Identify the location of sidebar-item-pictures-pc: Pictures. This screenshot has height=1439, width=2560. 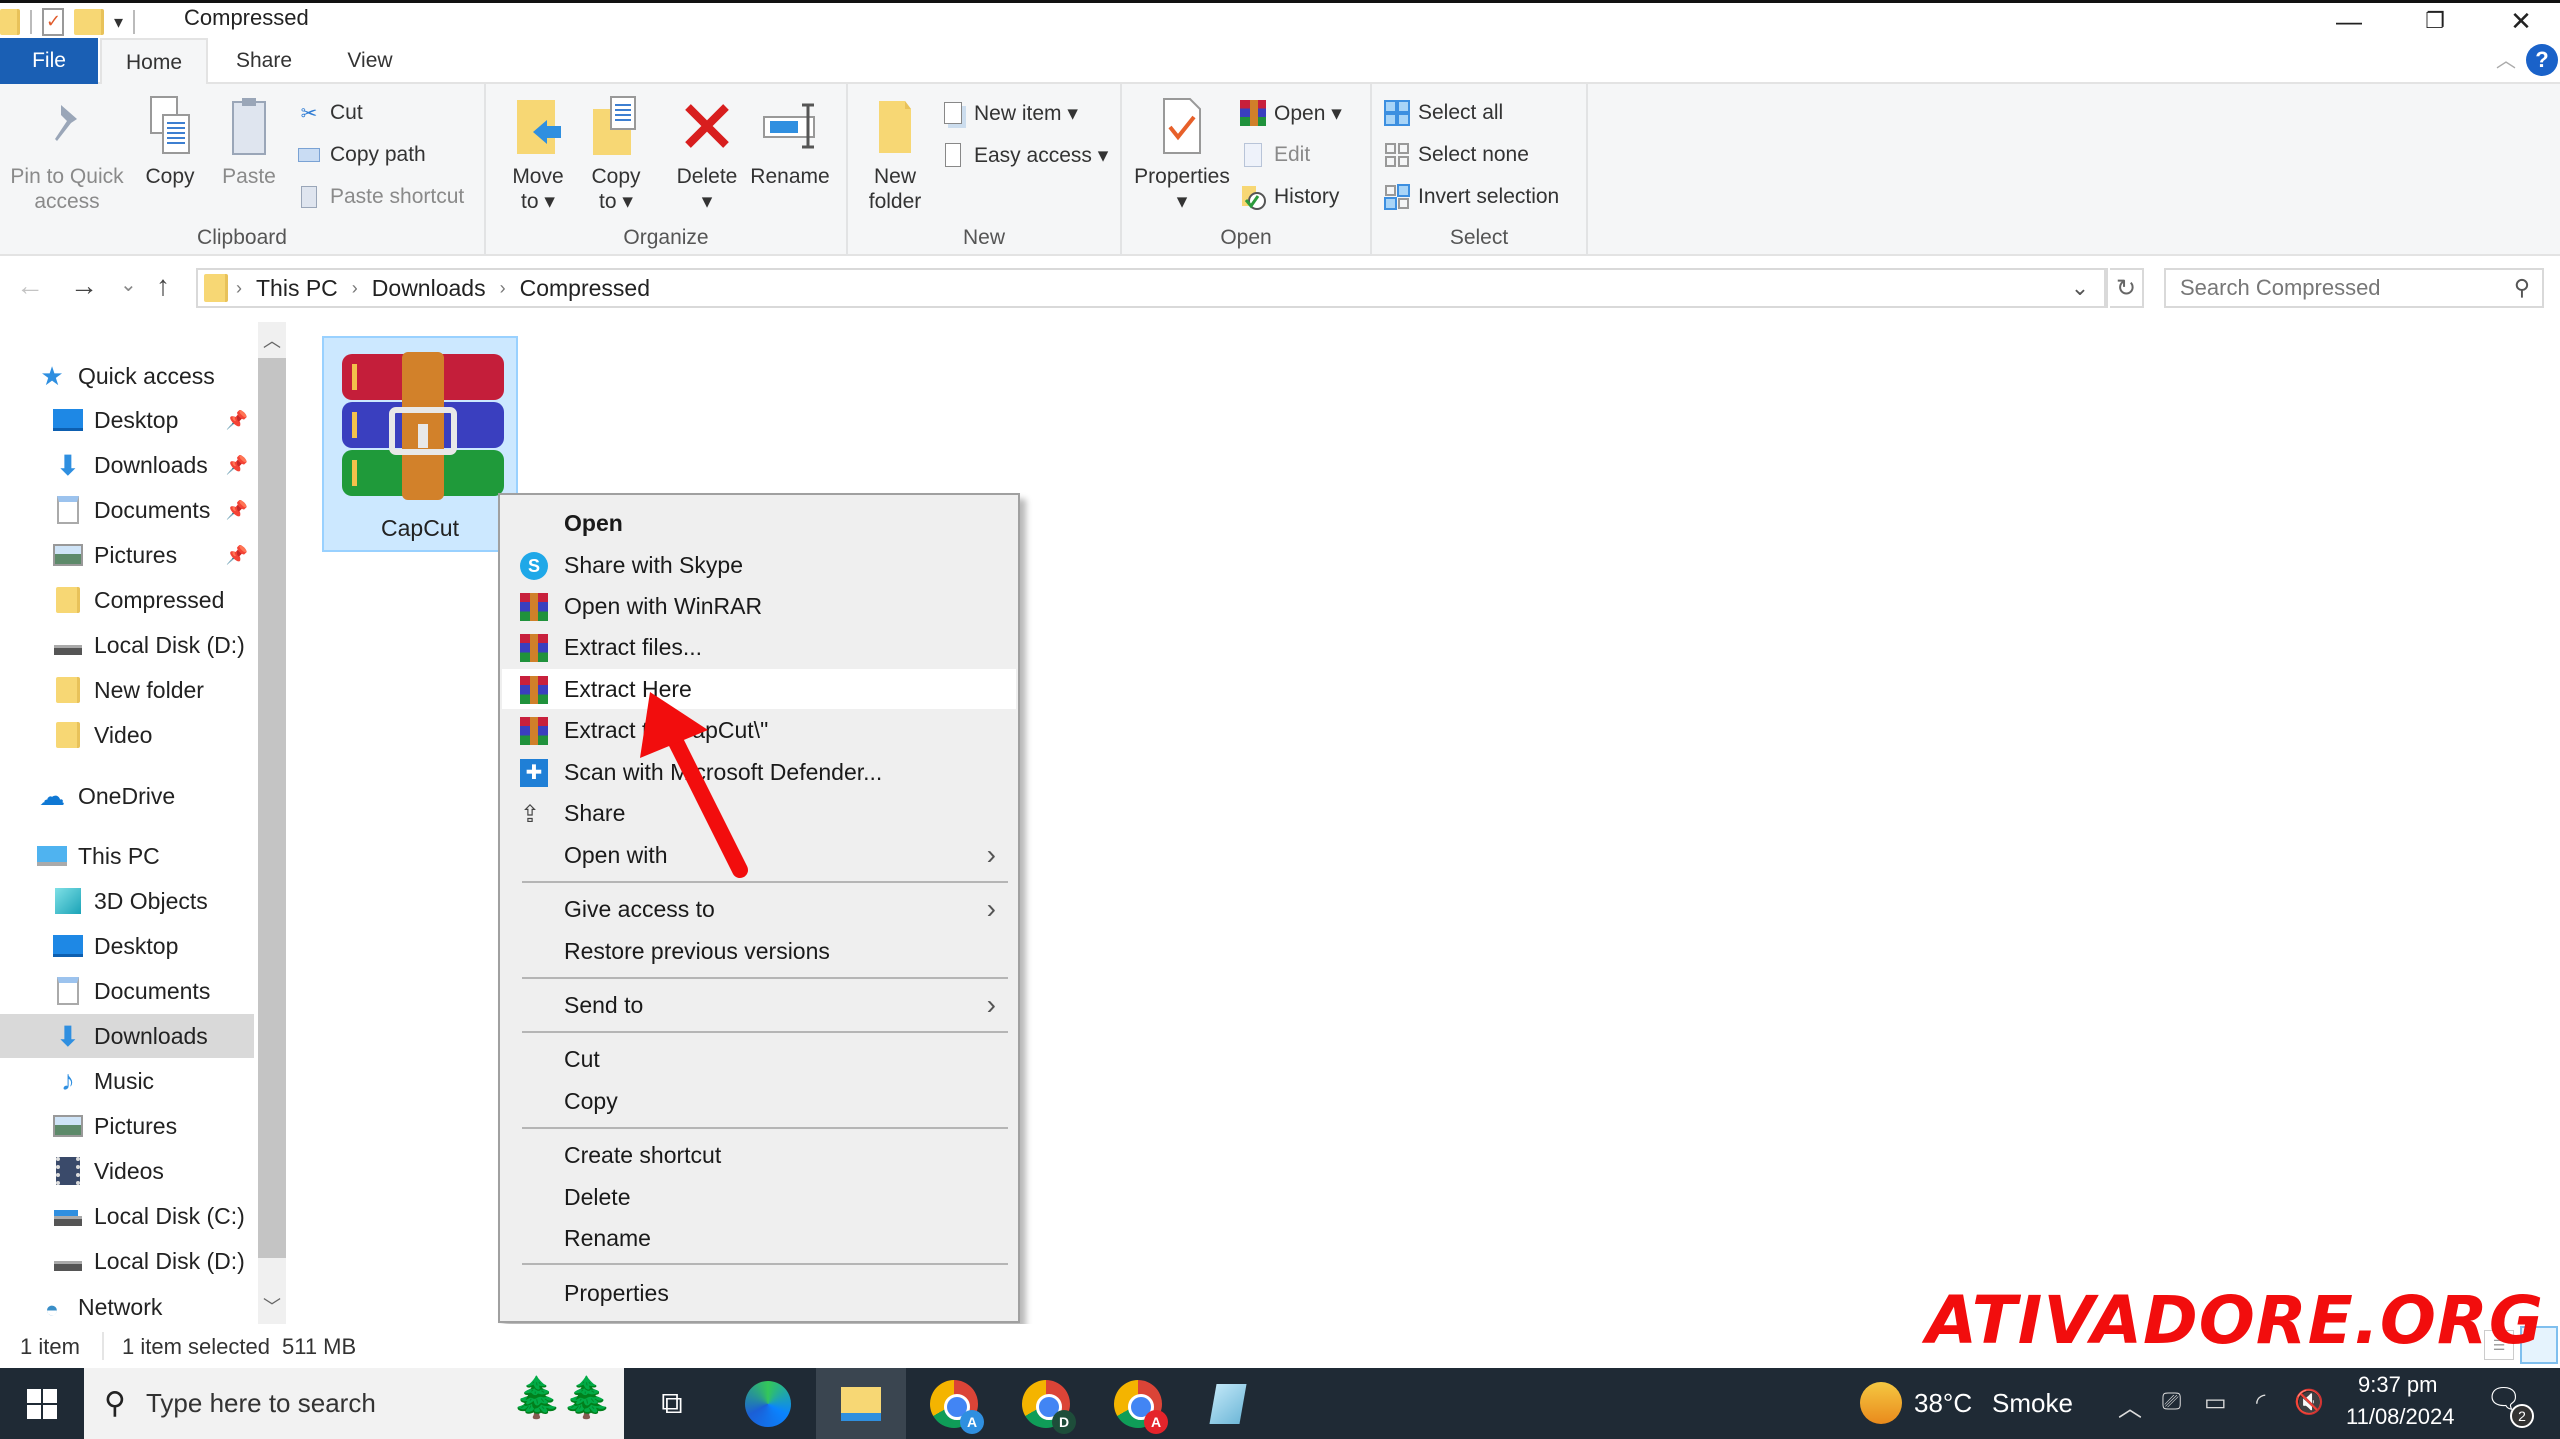
(153, 1126).